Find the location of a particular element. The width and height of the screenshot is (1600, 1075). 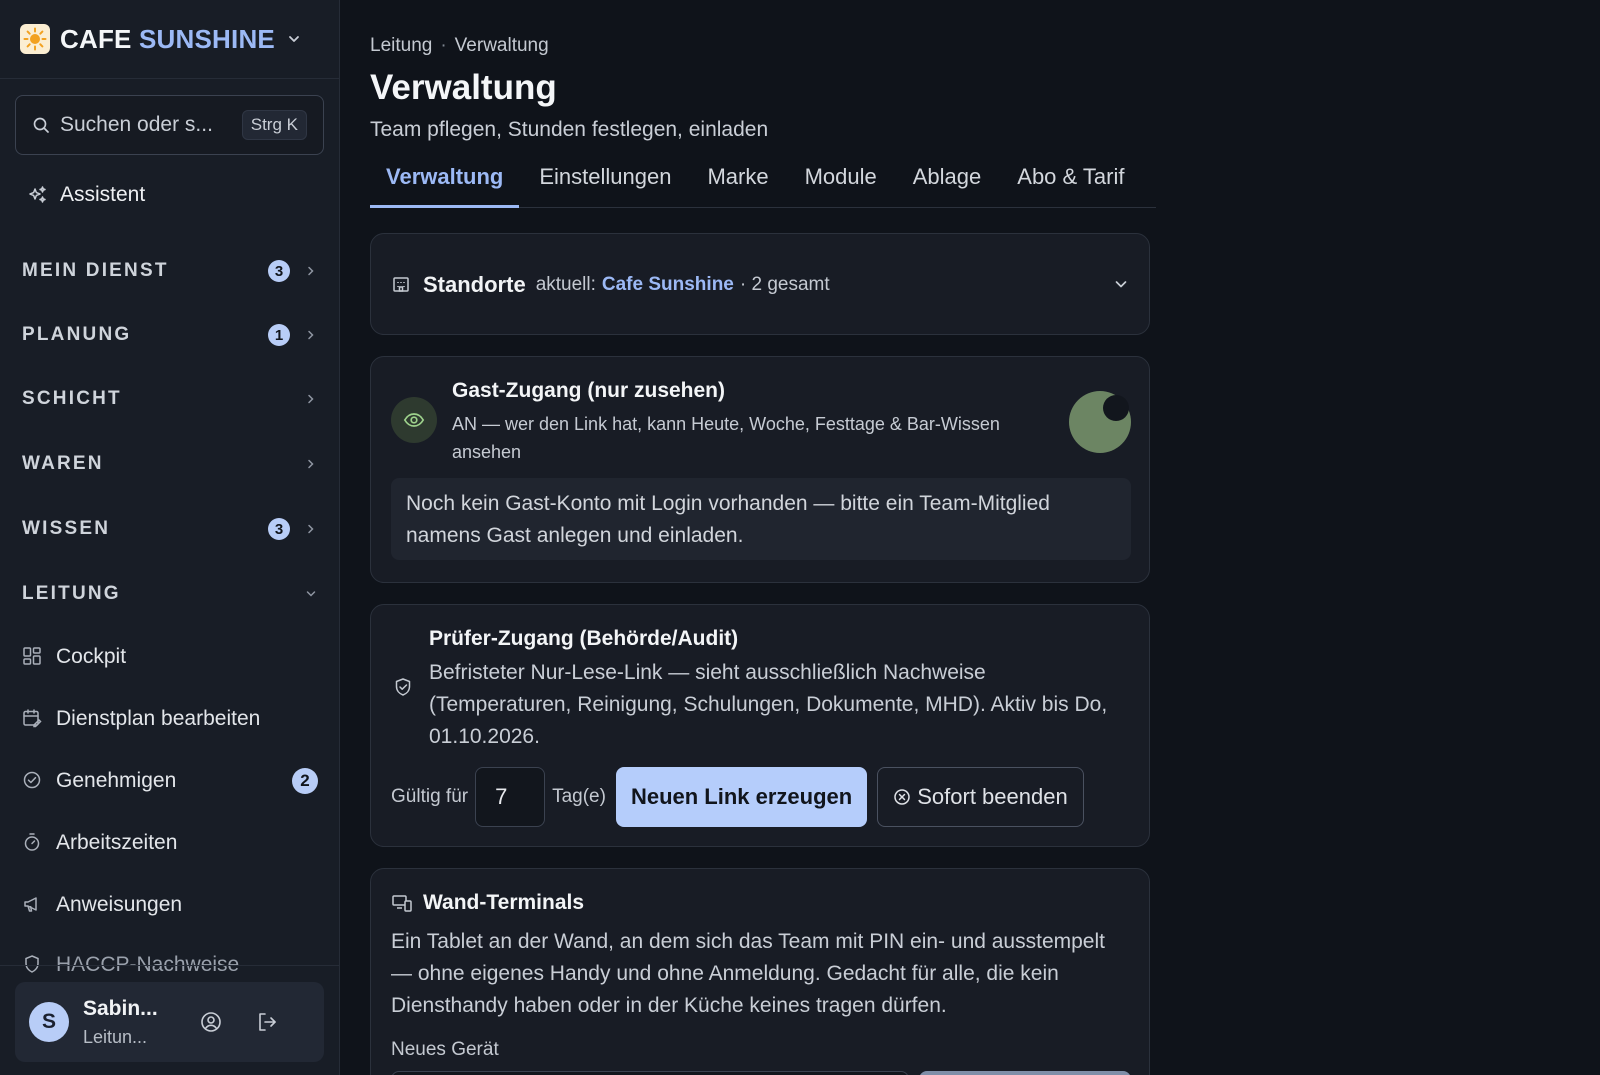

sidebar-item-label: Cockpit is located at coordinates (91, 656).